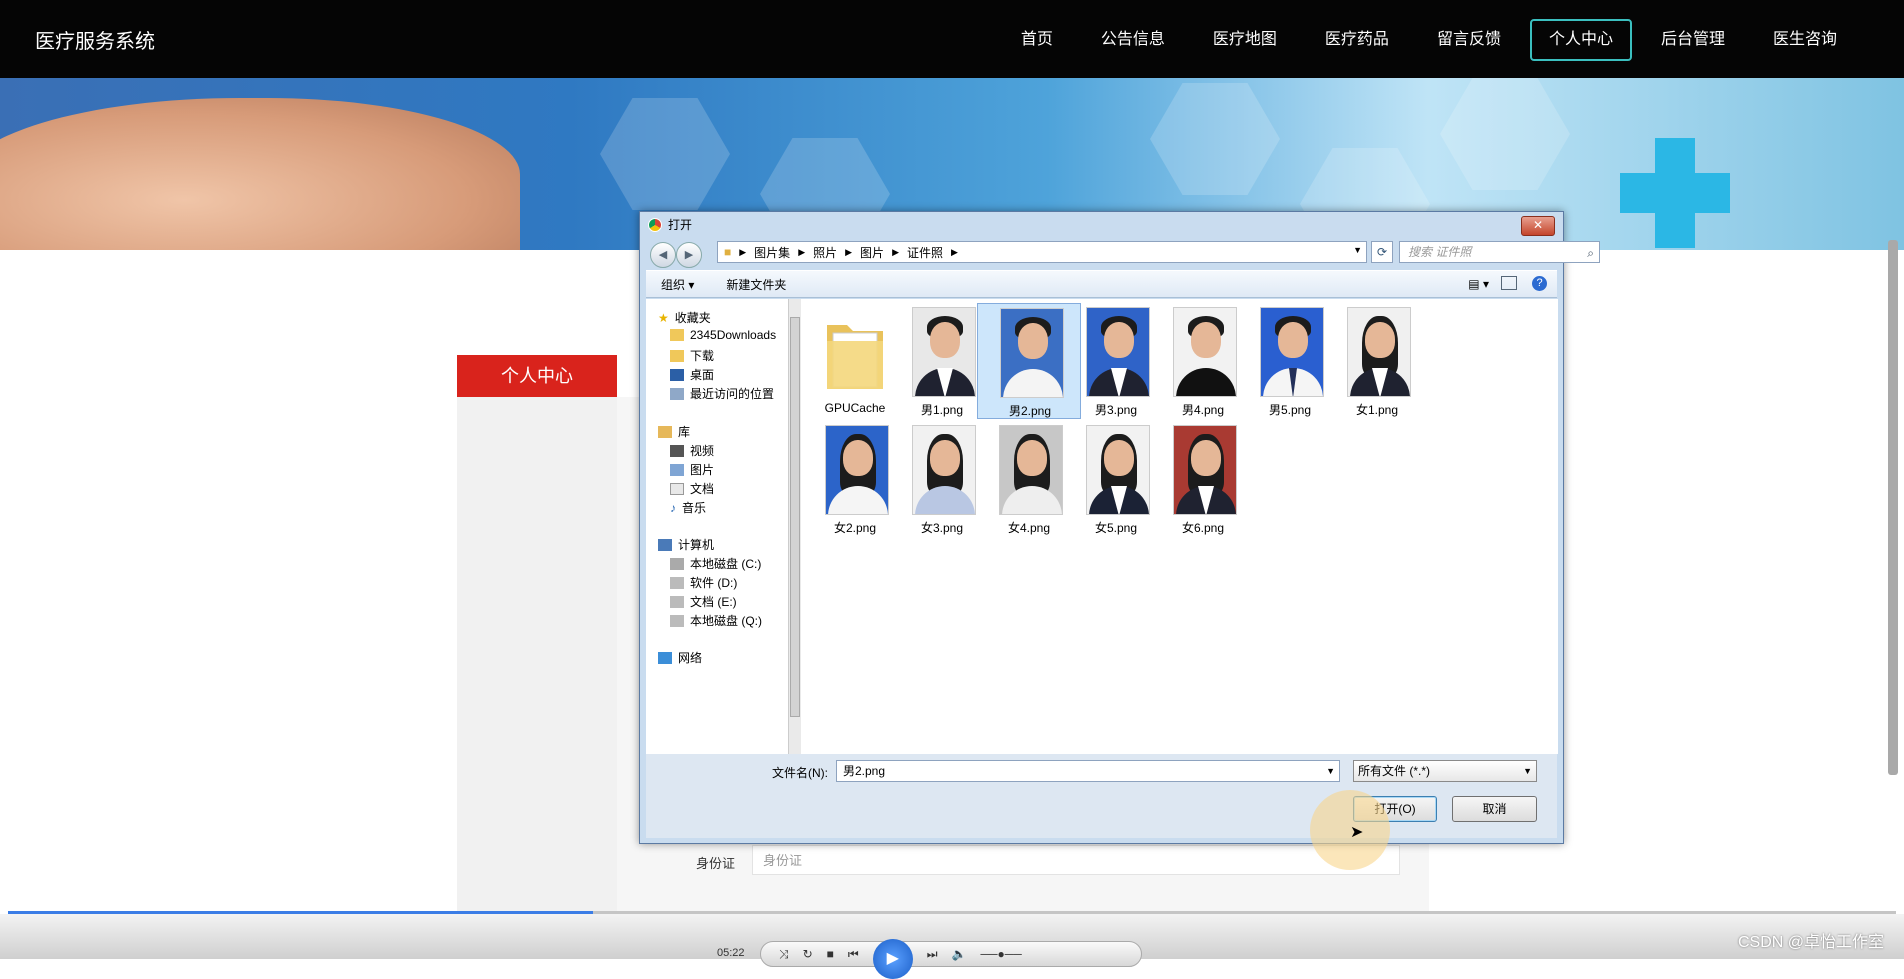 This screenshot has width=1904, height=979. Describe the element at coordinates (690, 658) in the screenshot. I see `nav-network-label: 网络` at that location.